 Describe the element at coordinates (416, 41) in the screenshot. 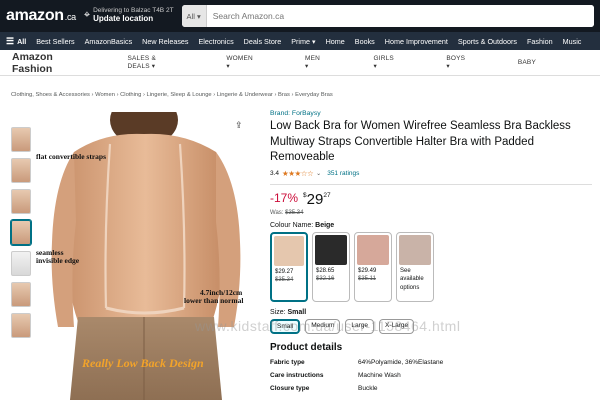

I see `nav-home-improvement: Home Improvement` at that location.